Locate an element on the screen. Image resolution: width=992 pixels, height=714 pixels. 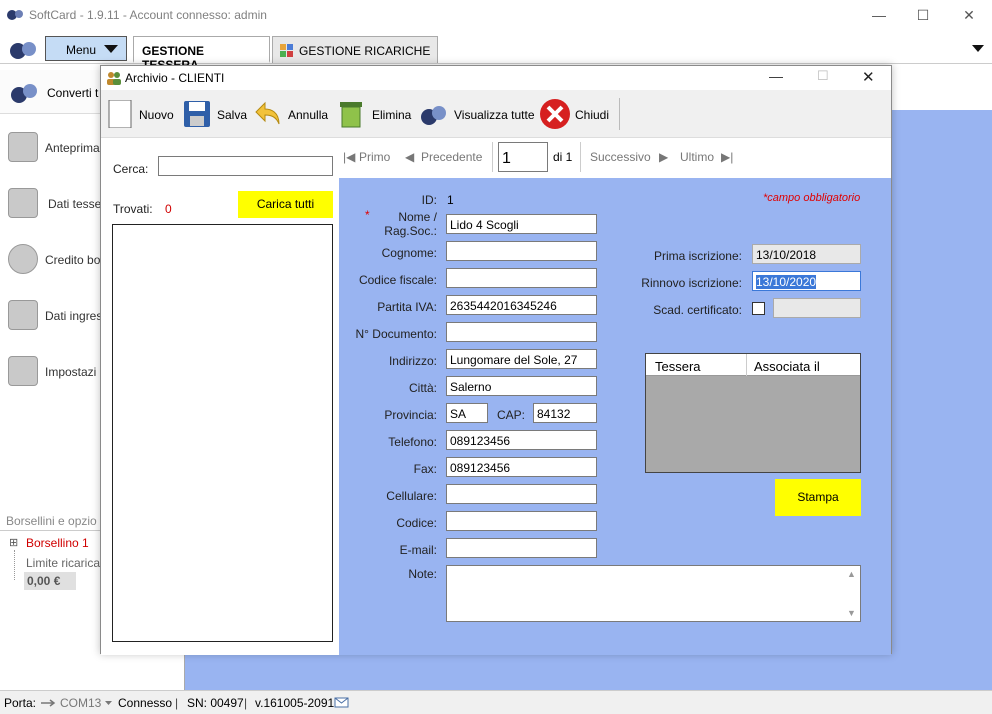
required-note: *campo obbligatorio is located at coordinates (812, 198).